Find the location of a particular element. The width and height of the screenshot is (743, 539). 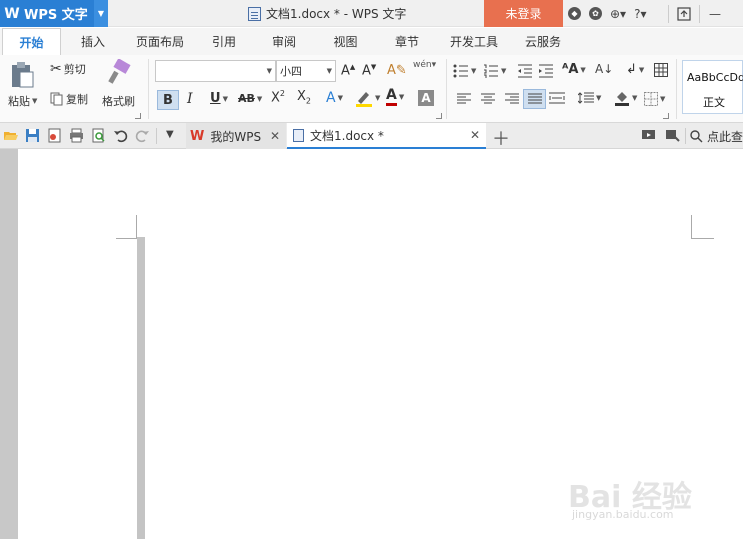

paste-dropdown: 粘贴 ▼ is located at coordinates (22, 101).